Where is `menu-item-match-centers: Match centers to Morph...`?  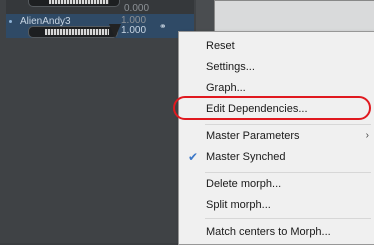
menu-item-match-centers: Match centers to Morph... is located at coordinates (276, 232).